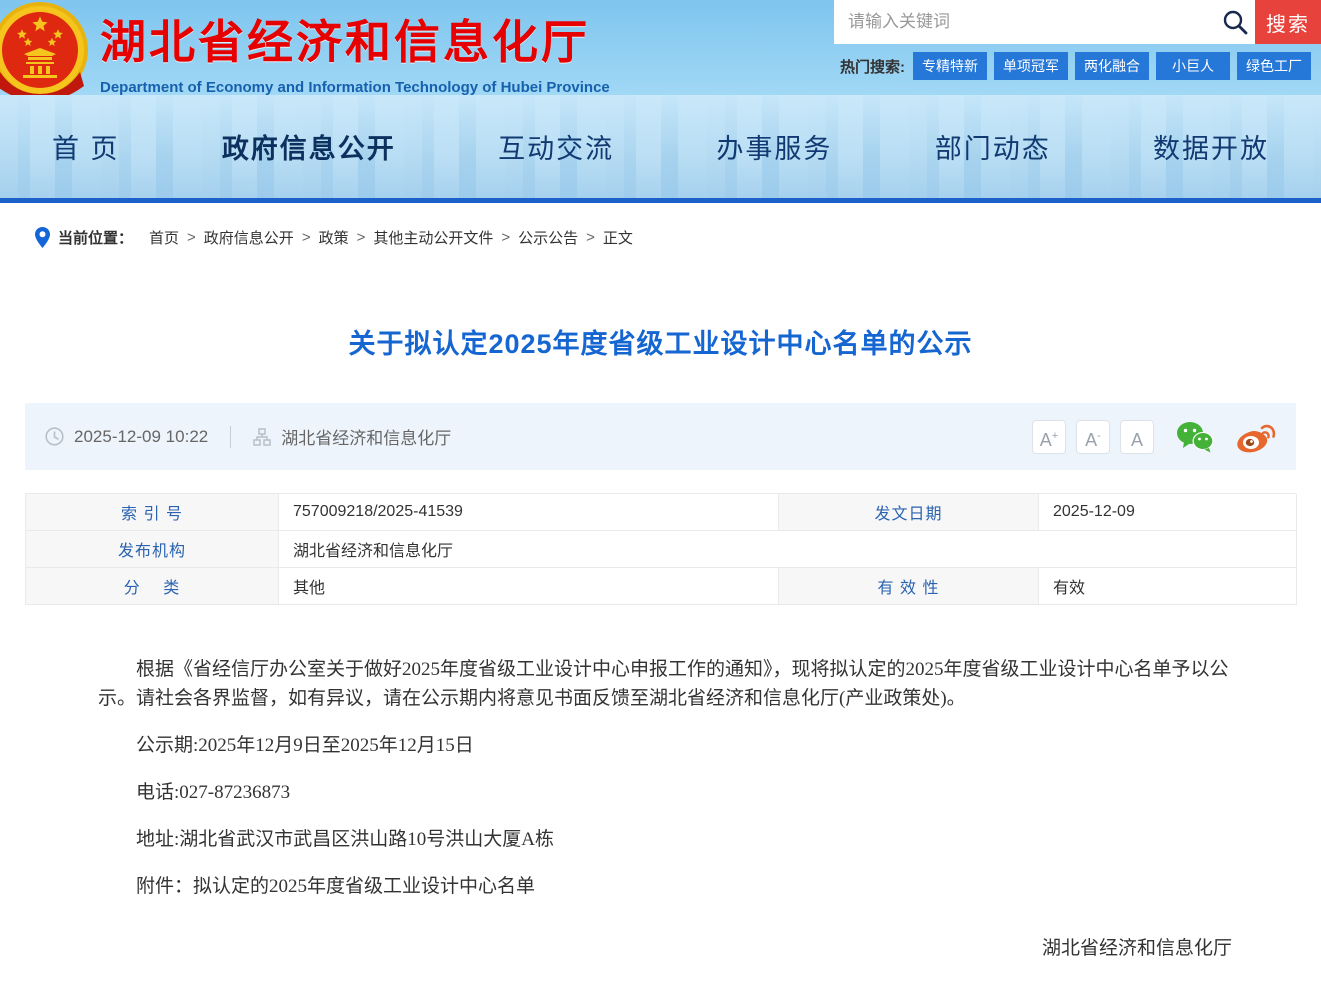 The image size is (1321, 991). What do you see at coordinates (909, 586) in the screenshot?
I see `info-validity-label: 有 效 性` at bounding box center [909, 586].